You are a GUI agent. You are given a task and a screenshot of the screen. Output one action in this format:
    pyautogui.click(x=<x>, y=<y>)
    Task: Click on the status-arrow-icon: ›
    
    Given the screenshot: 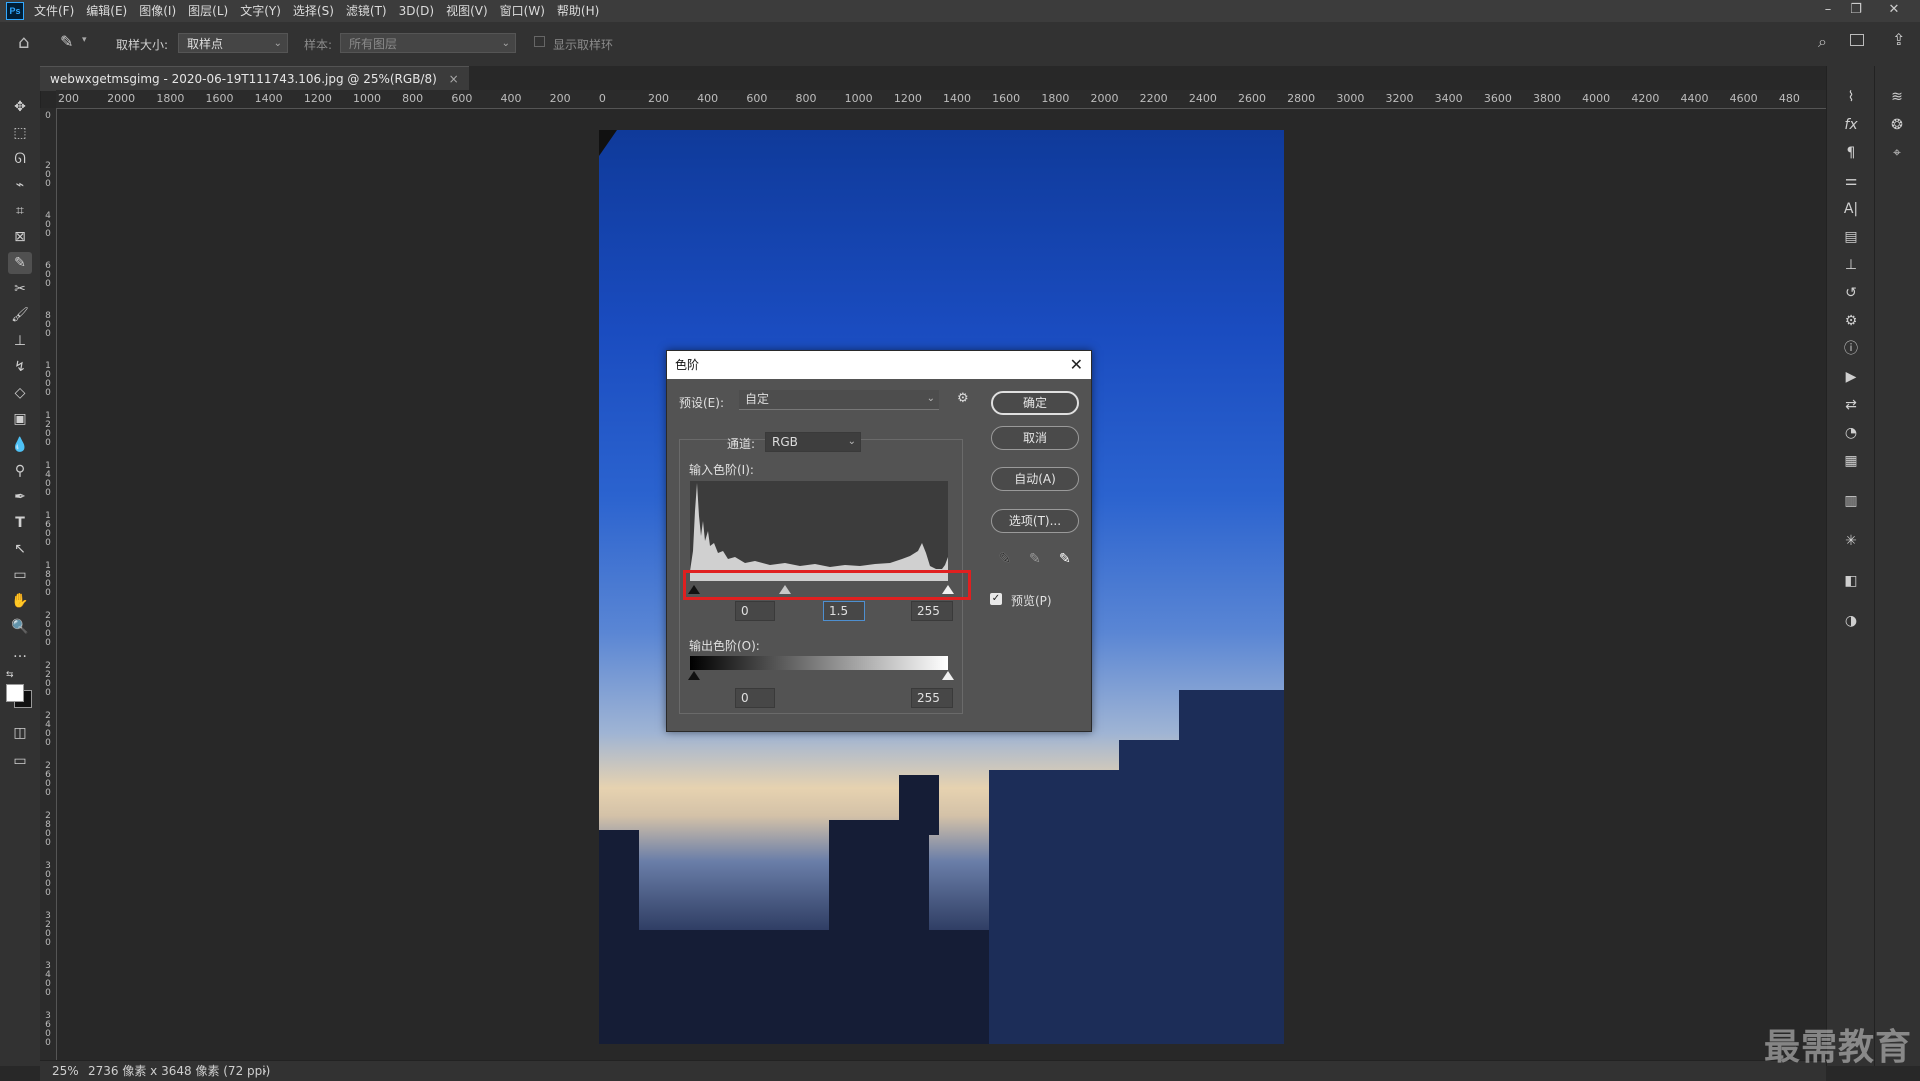 What is the action you would take?
    pyautogui.click(x=264, y=1071)
    